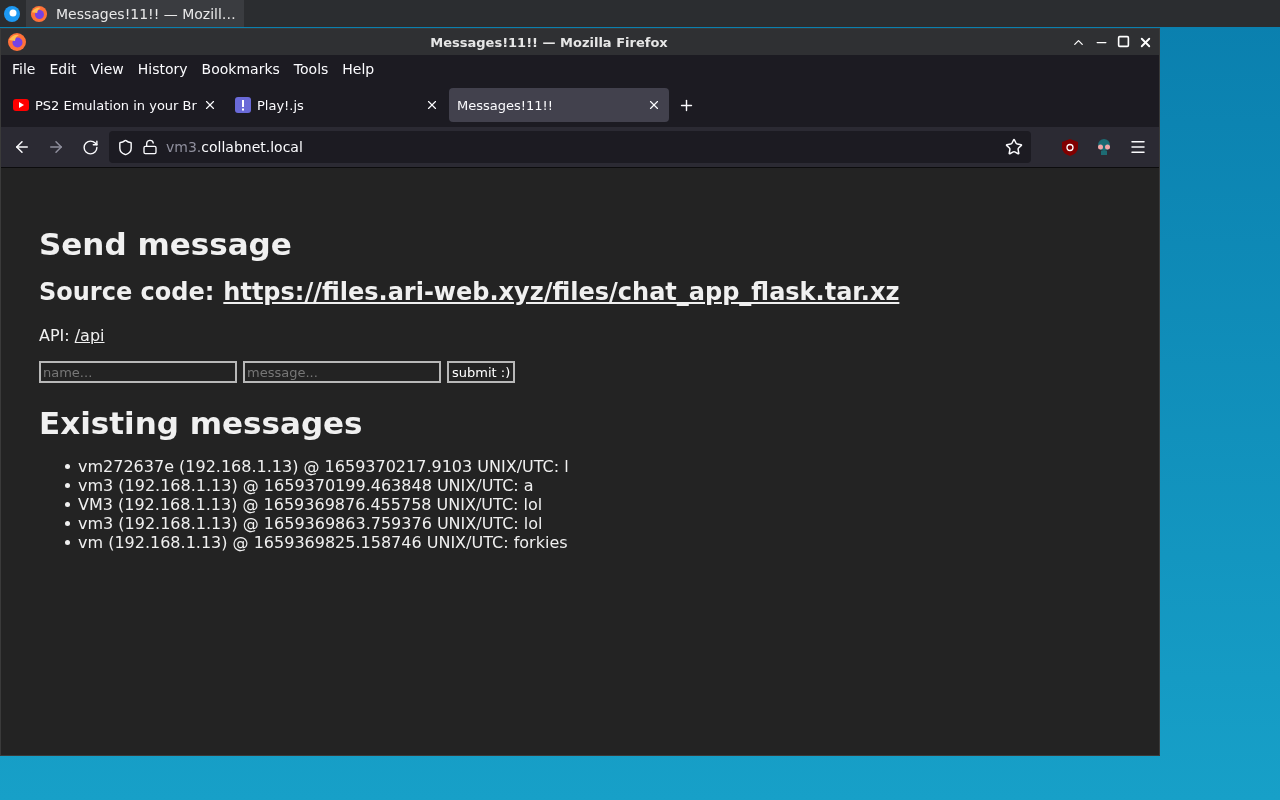 Image resolution: width=1280 pixels, height=800 pixels. What do you see at coordinates (1104, 147) in the screenshot?
I see `glasses-face-icon` at bounding box center [1104, 147].